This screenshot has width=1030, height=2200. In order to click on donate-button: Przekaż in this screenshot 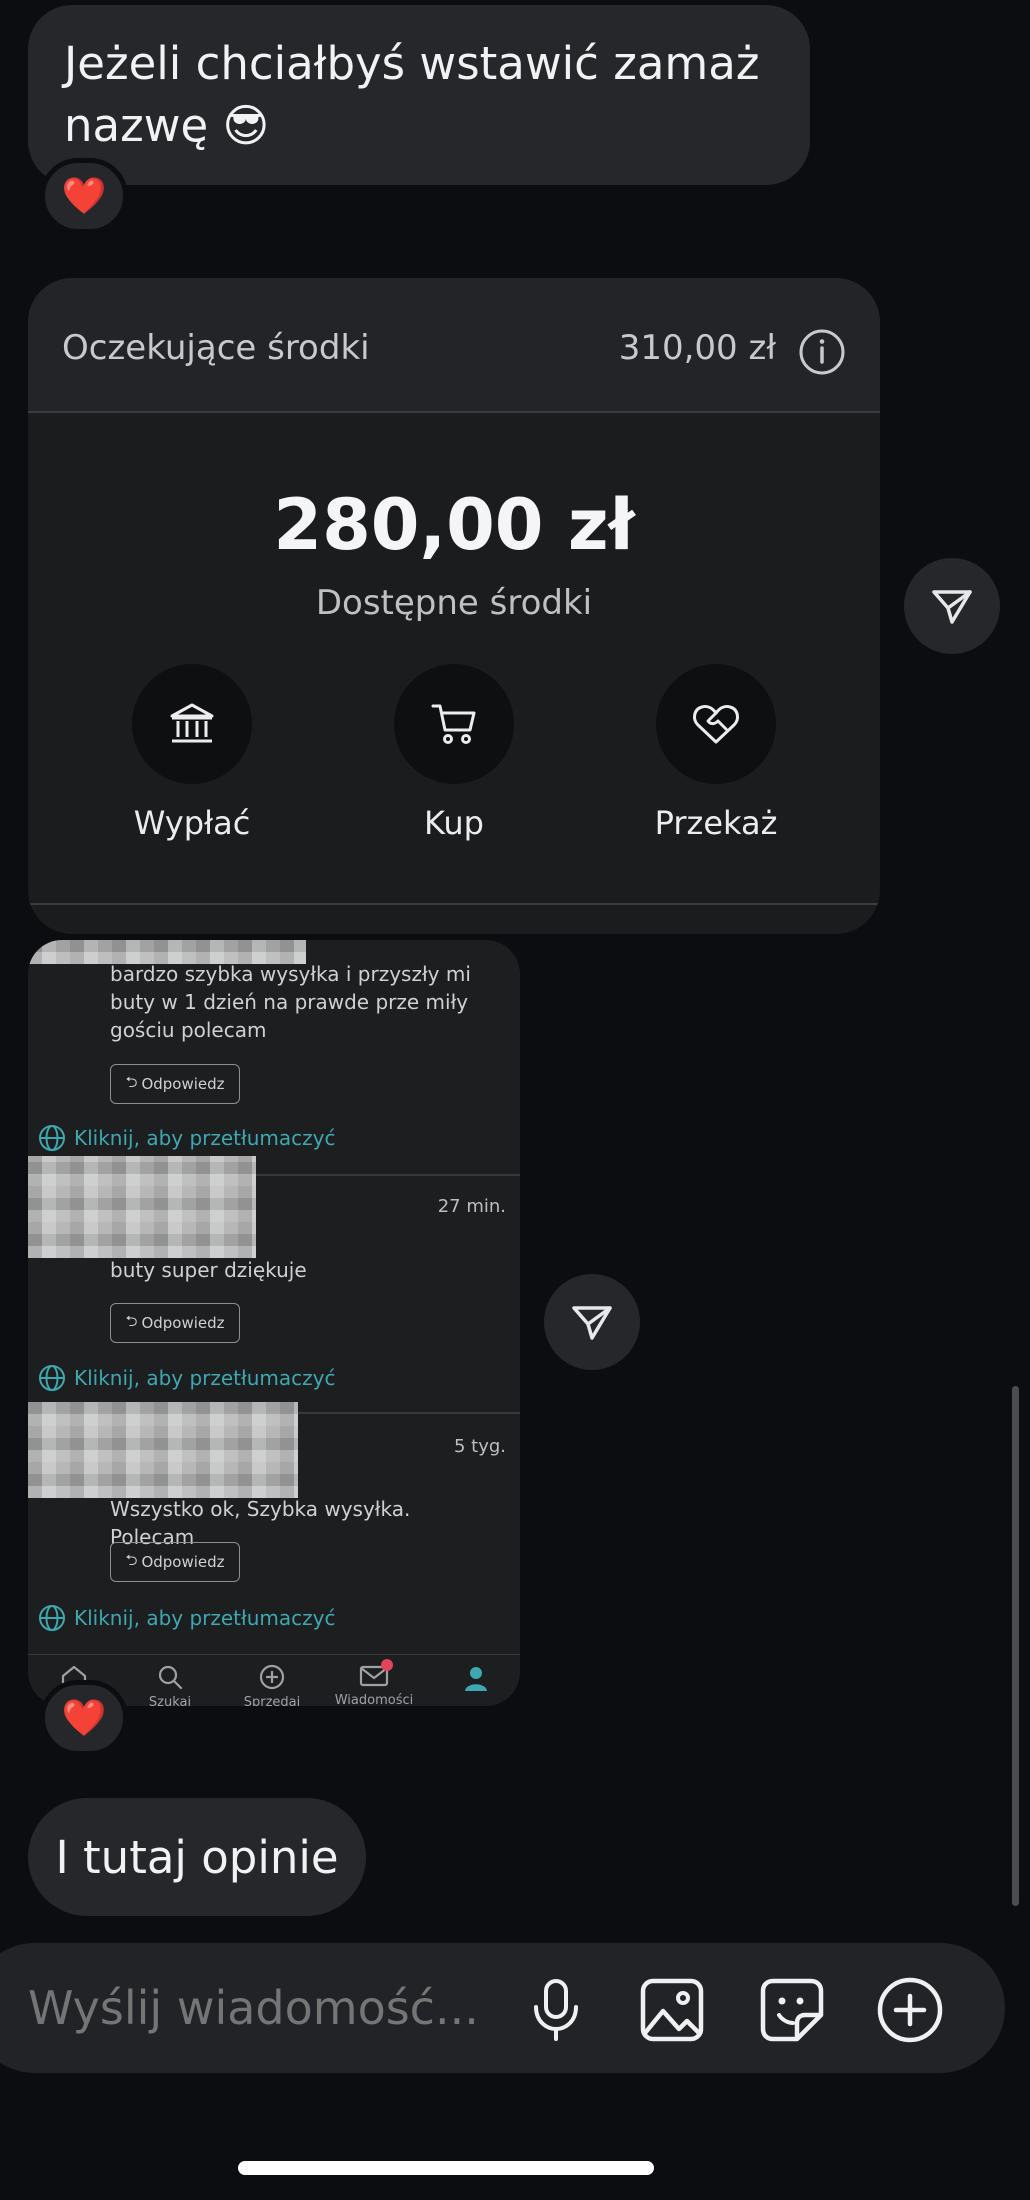, I will do `click(716, 753)`.